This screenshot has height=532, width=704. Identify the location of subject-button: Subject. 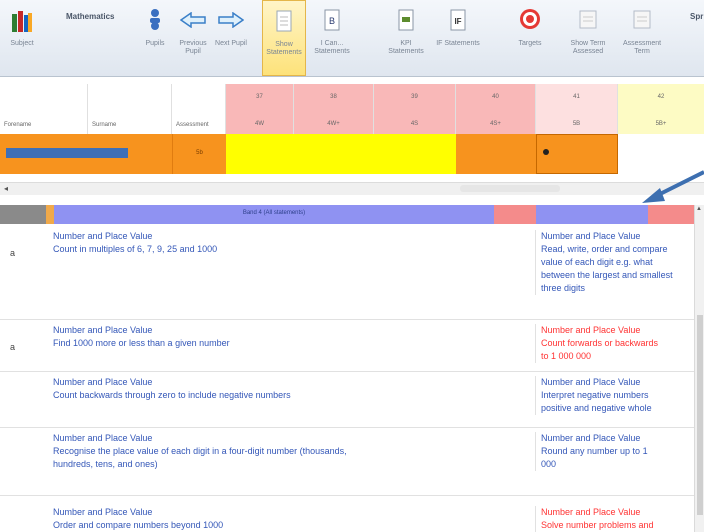
(22, 38).